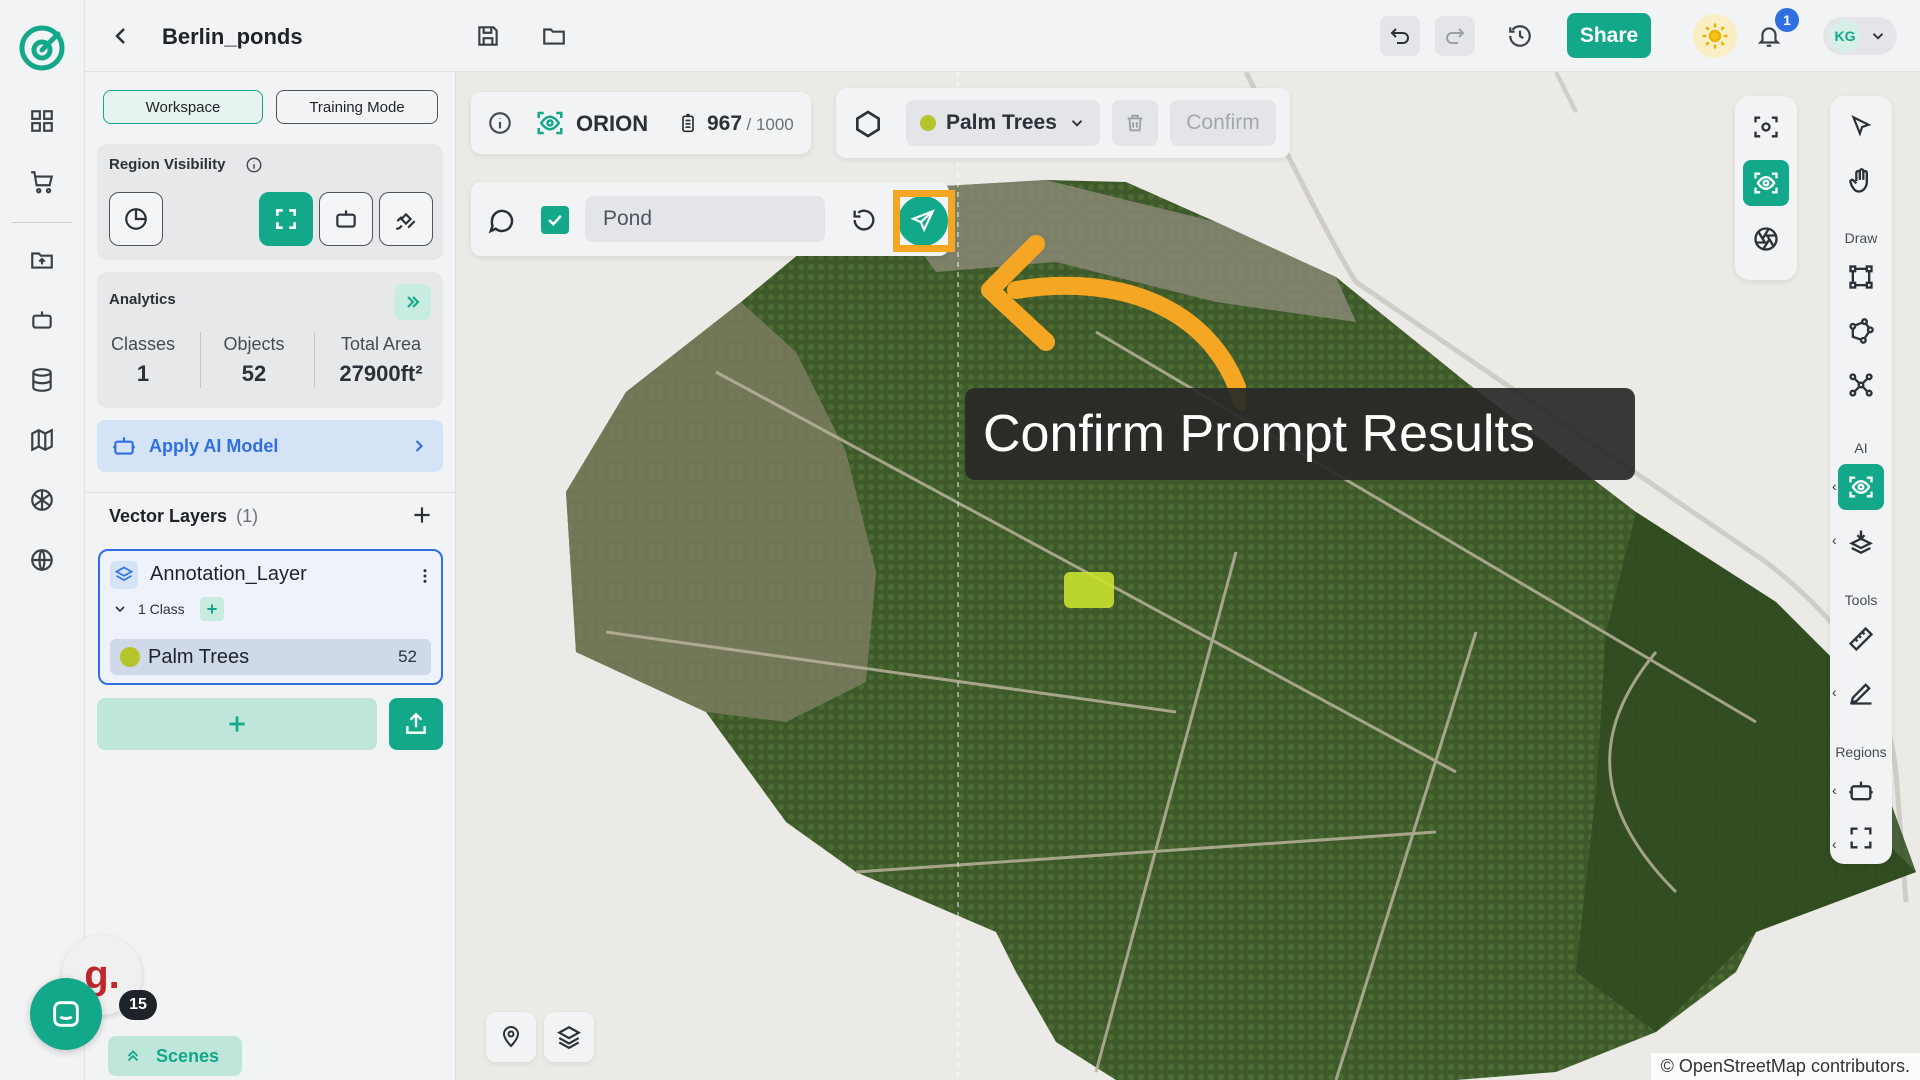  Describe the element at coordinates (416, 724) in the screenshot. I see `upload-button` at that location.